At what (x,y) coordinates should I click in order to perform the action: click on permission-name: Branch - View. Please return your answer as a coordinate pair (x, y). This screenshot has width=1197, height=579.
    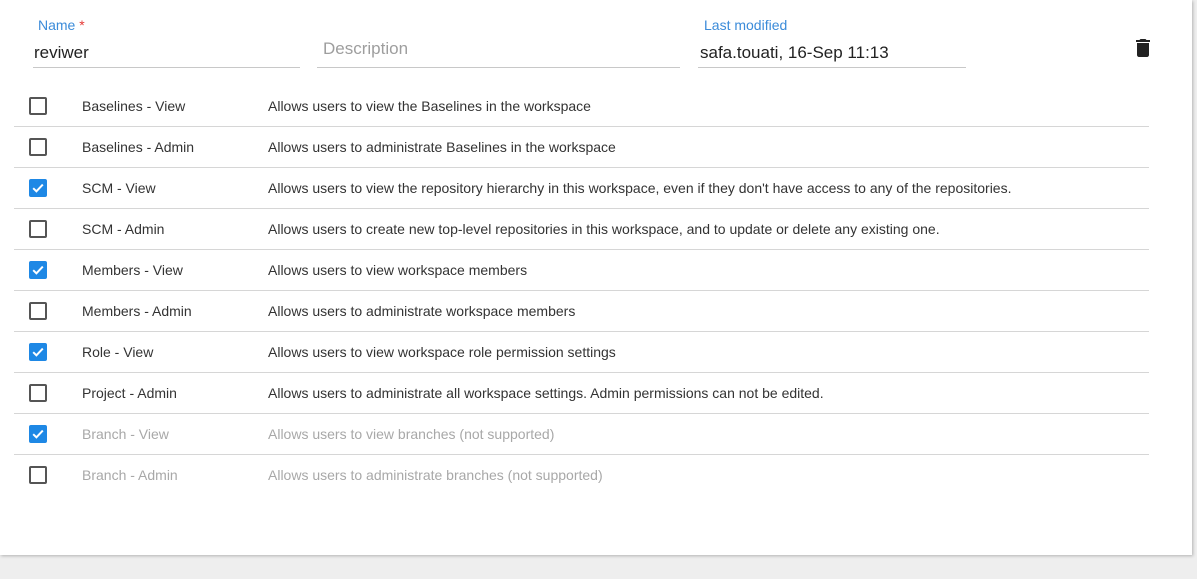
    Looking at the image, I should click on (125, 434).